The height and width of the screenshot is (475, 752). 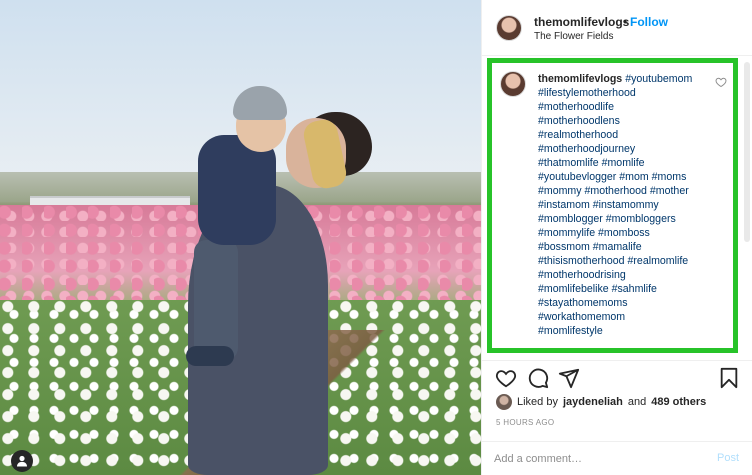 I want to click on header-username: themomlifevlogs, so click(x=581, y=22).